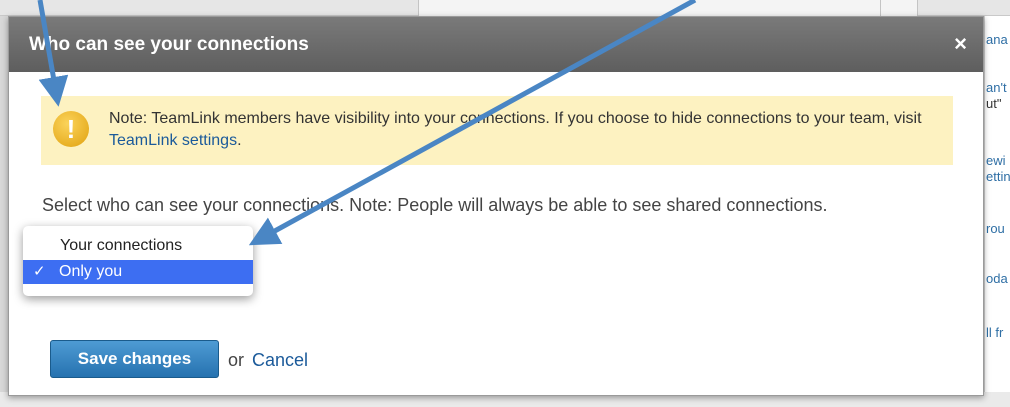 Image resolution: width=1010 pixels, height=407 pixels. Describe the element at coordinates (996, 87) in the screenshot. I see `background-snippet: an't` at that location.